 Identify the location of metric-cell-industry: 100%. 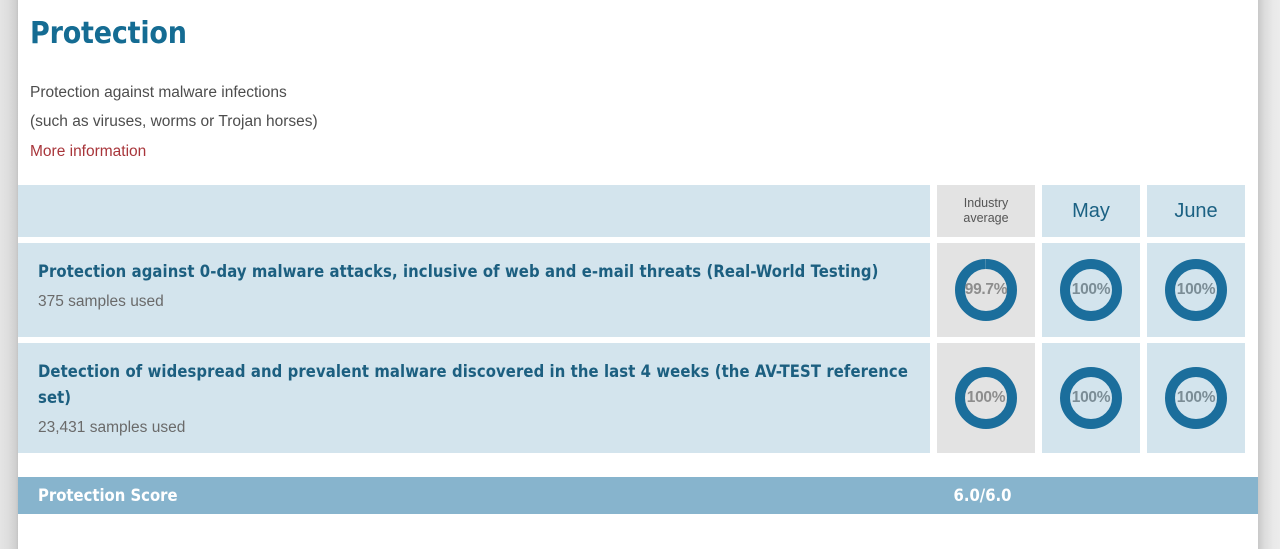
(986, 398).